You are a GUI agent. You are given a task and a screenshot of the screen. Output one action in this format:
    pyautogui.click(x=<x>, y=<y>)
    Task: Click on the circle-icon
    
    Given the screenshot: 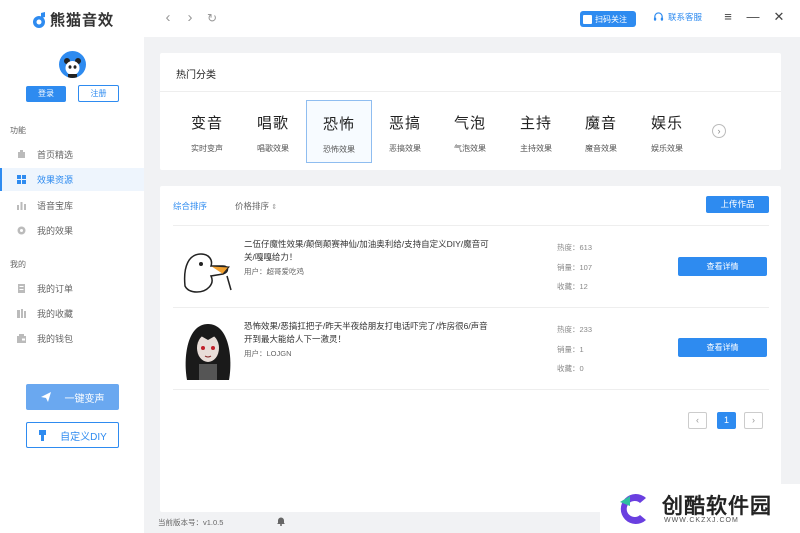 What is the action you would take?
    pyautogui.click(x=21, y=230)
    